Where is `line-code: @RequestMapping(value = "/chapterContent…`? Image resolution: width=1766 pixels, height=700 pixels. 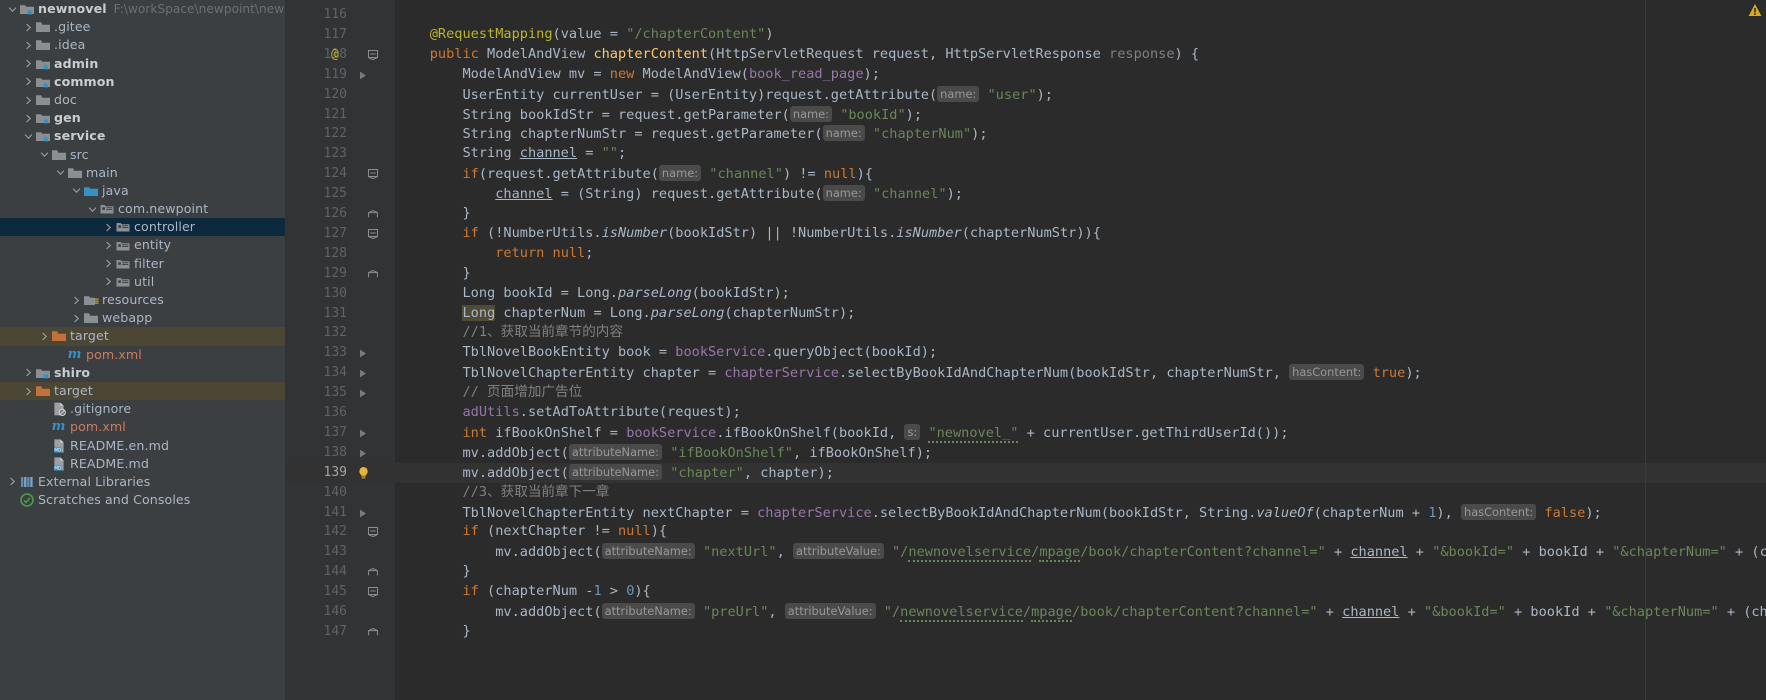 line-code: @RequestMapping(value = "/chapterContent… is located at coordinates (1081, 35).